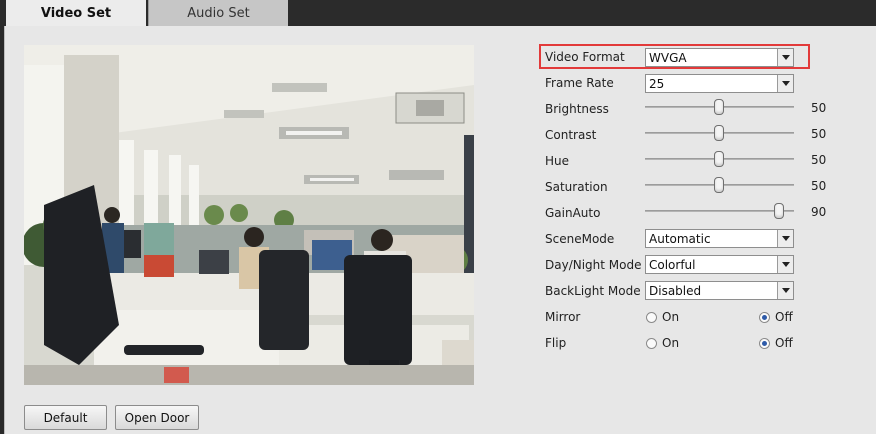 This screenshot has height=434, width=876. Describe the element at coordinates (764, 317) in the screenshot. I see `mirror-off-radio` at that location.